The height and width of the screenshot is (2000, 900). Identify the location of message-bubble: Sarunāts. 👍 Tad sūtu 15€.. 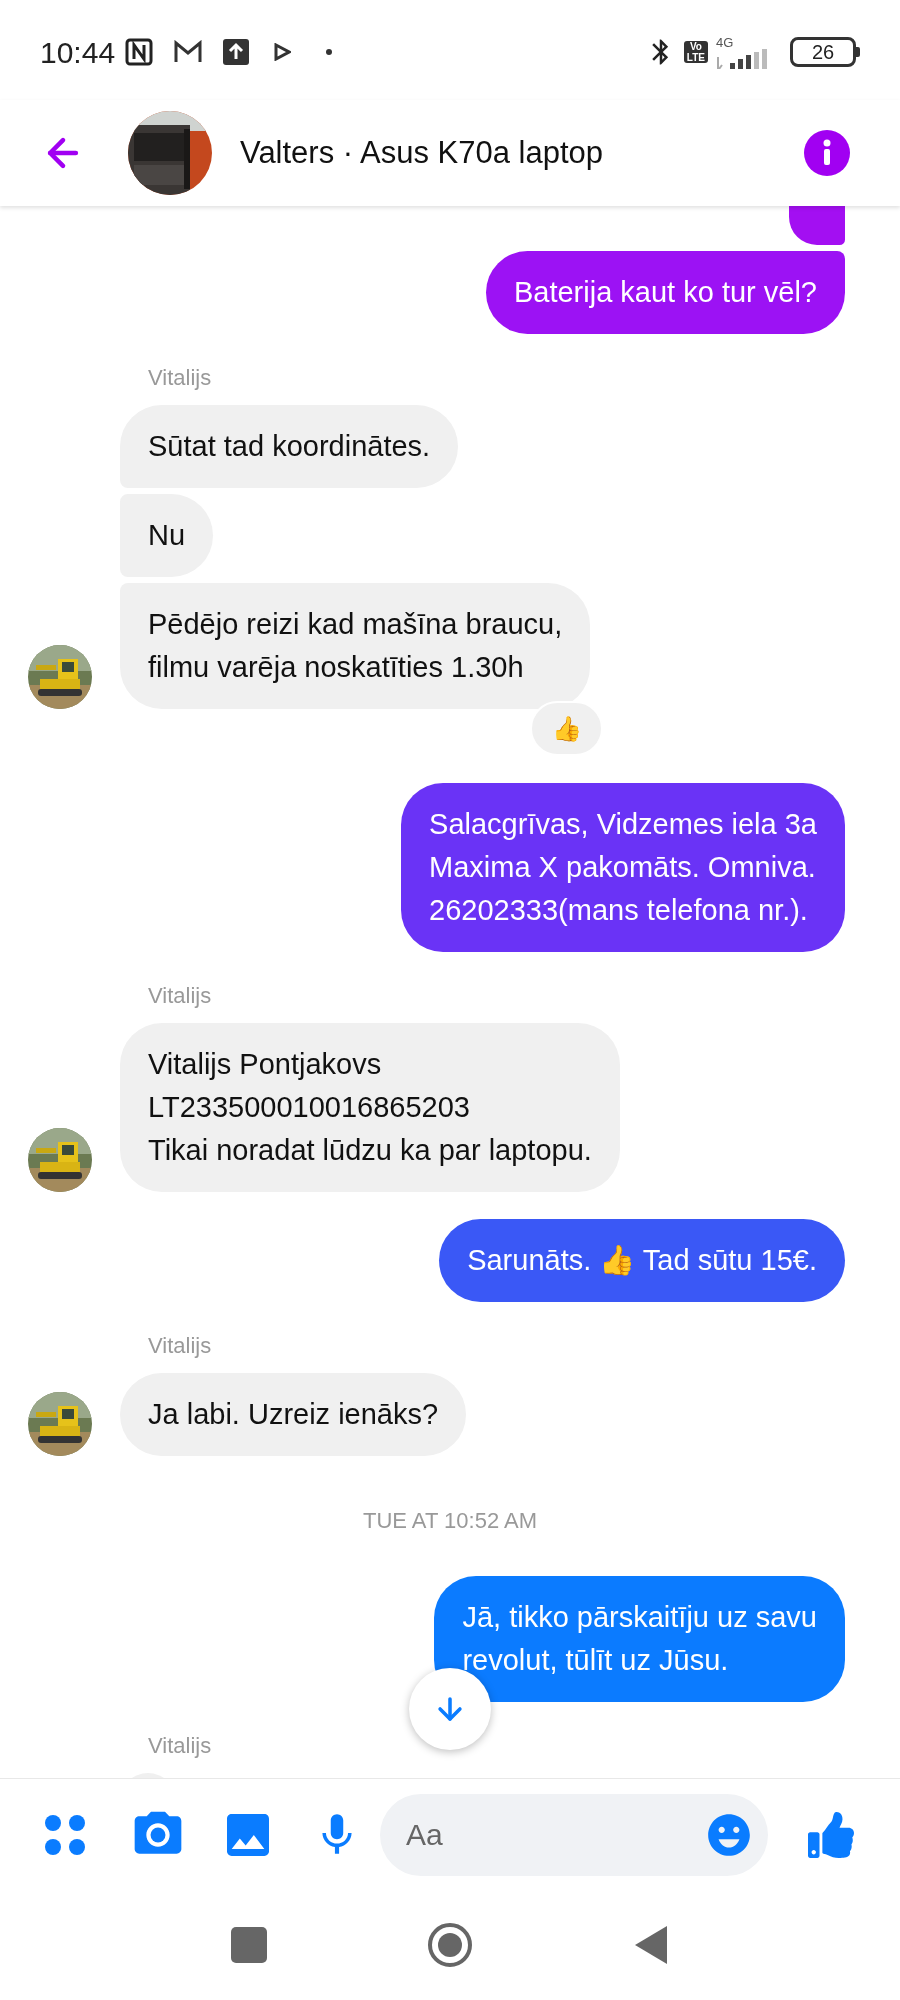
(642, 1260).